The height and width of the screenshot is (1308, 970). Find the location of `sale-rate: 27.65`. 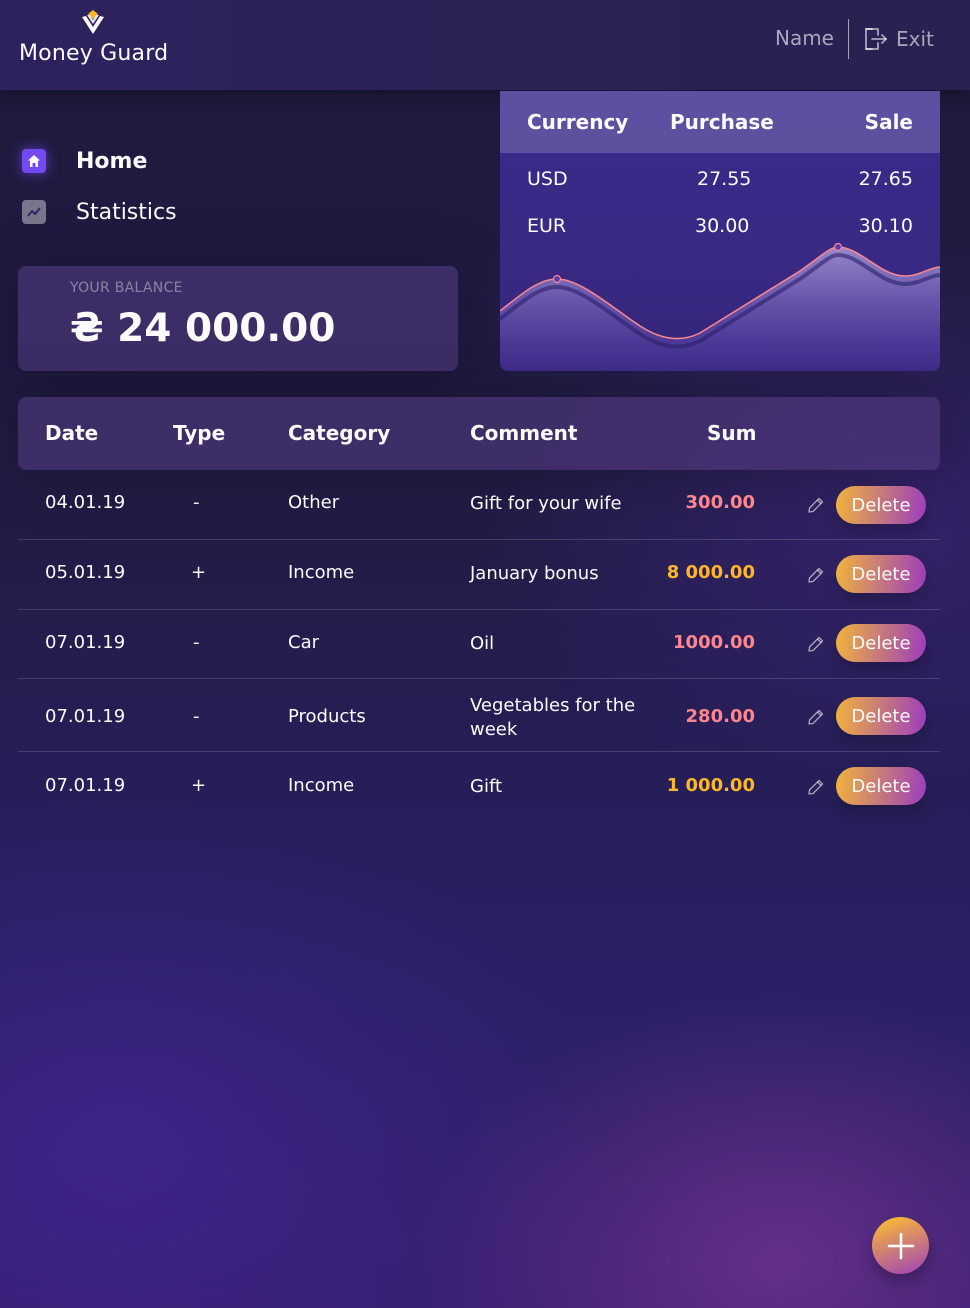

sale-rate: 27.65 is located at coordinates (885, 179).